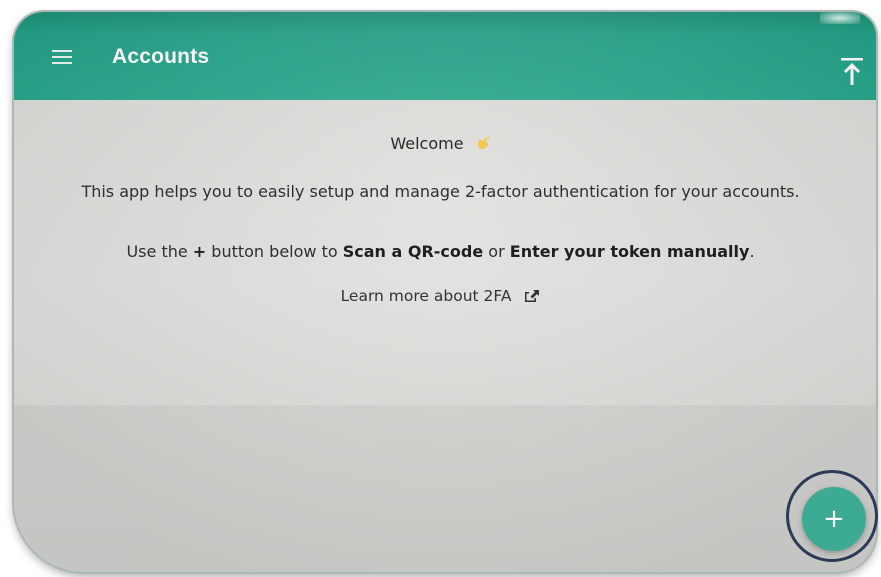 This screenshot has width=881, height=577. Describe the element at coordinates (630, 251) in the screenshot. I see `enter-token-manually-link: Enter your token manually` at that location.